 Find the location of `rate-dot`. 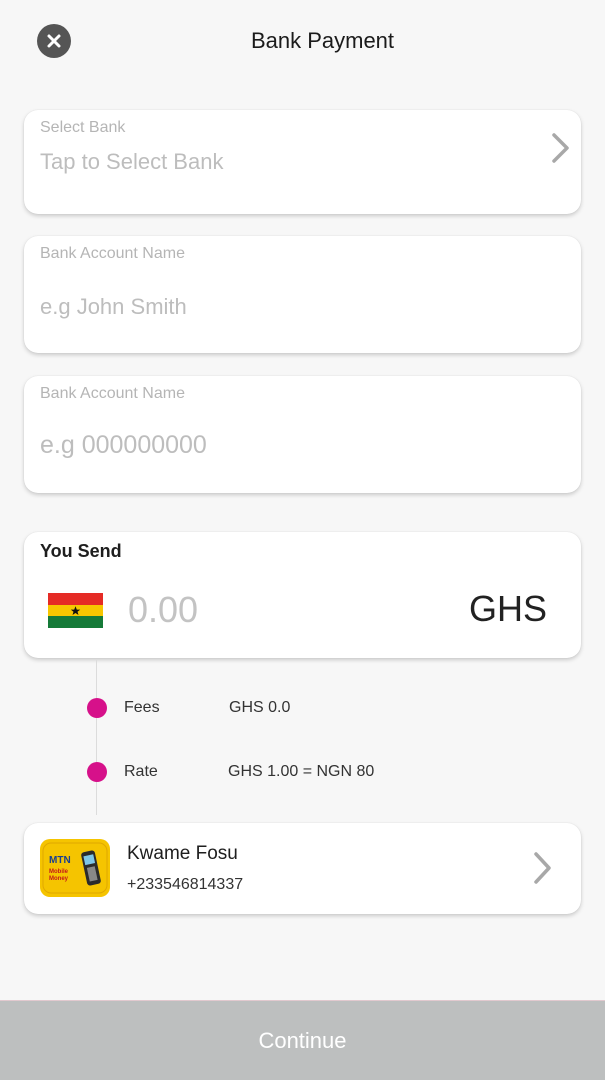

rate-dot is located at coordinates (97, 772).